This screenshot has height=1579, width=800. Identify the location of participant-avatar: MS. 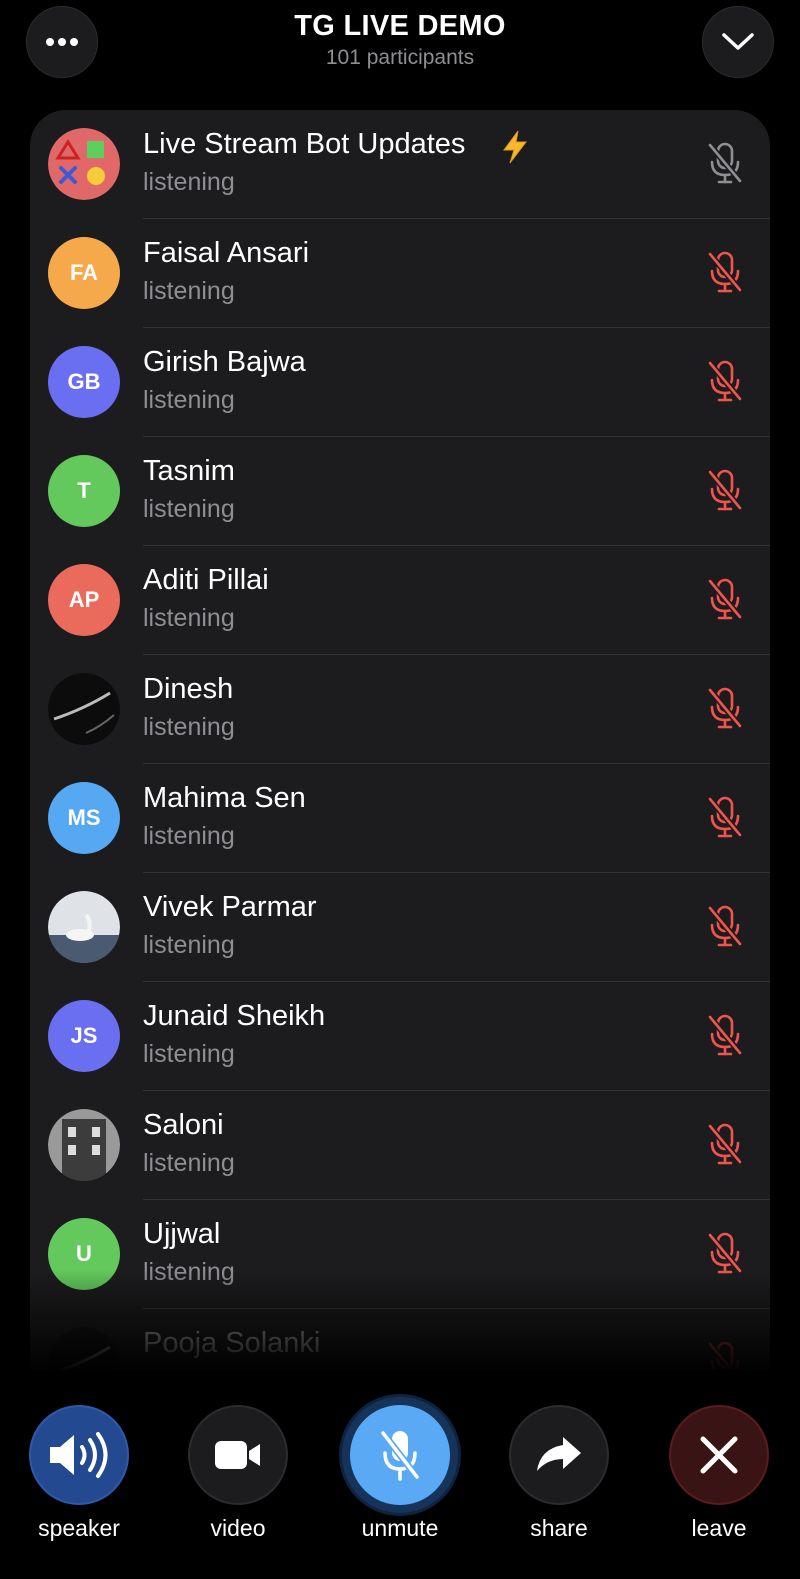
(84, 818).